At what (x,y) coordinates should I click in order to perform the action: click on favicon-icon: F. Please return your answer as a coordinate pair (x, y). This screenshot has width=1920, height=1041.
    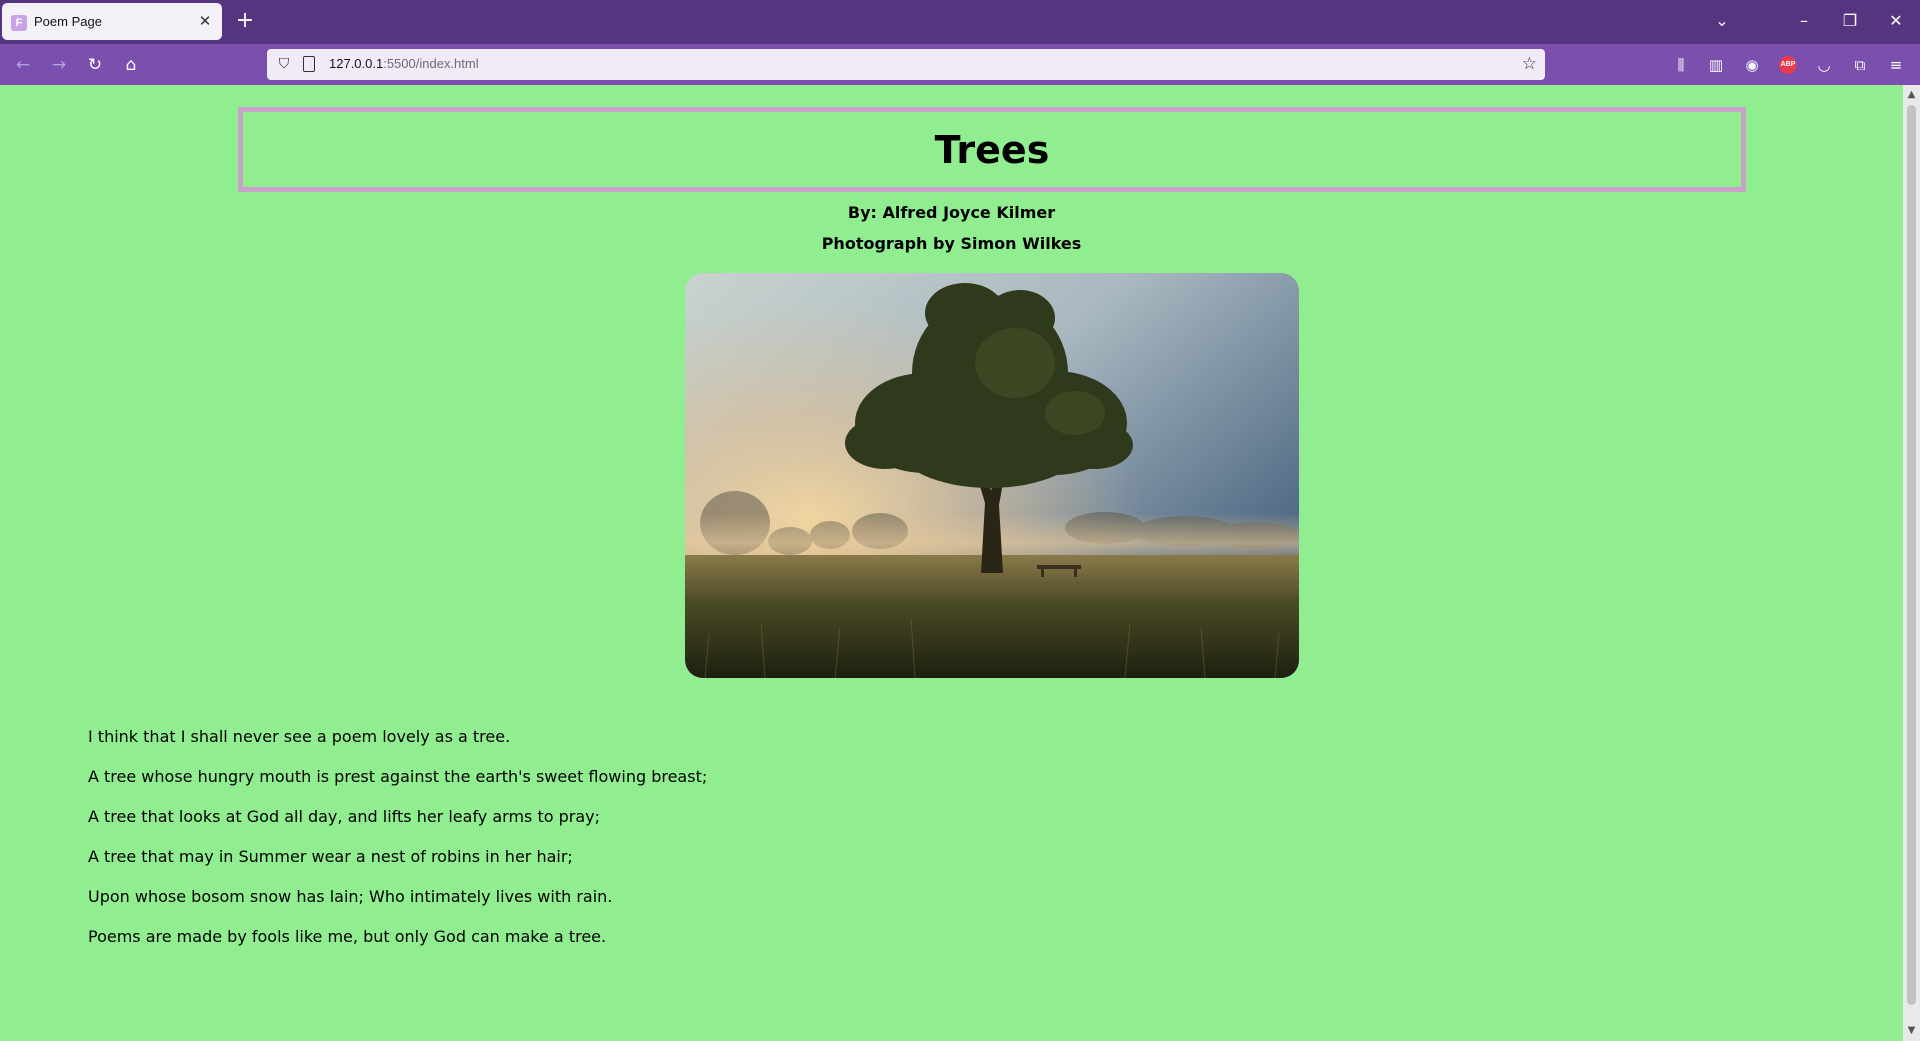
    Looking at the image, I should click on (19, 23).